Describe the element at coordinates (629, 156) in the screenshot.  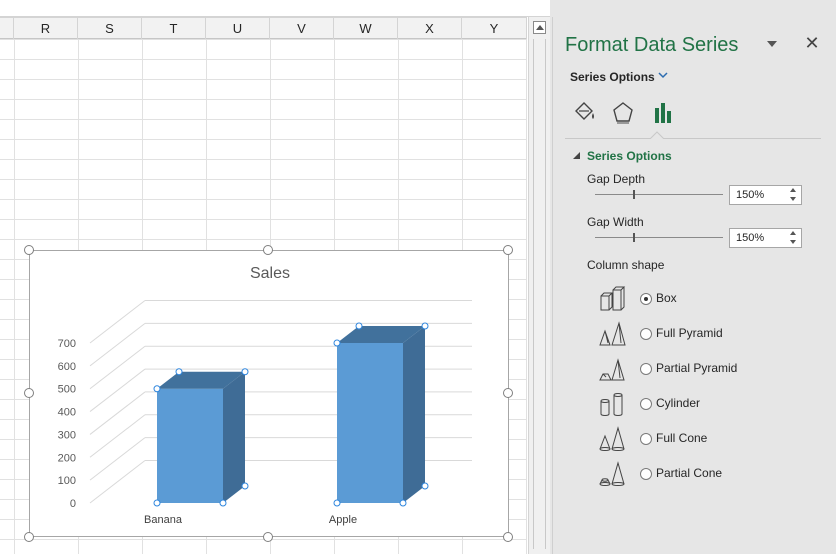
I see `section-title: Series Options` at that location.